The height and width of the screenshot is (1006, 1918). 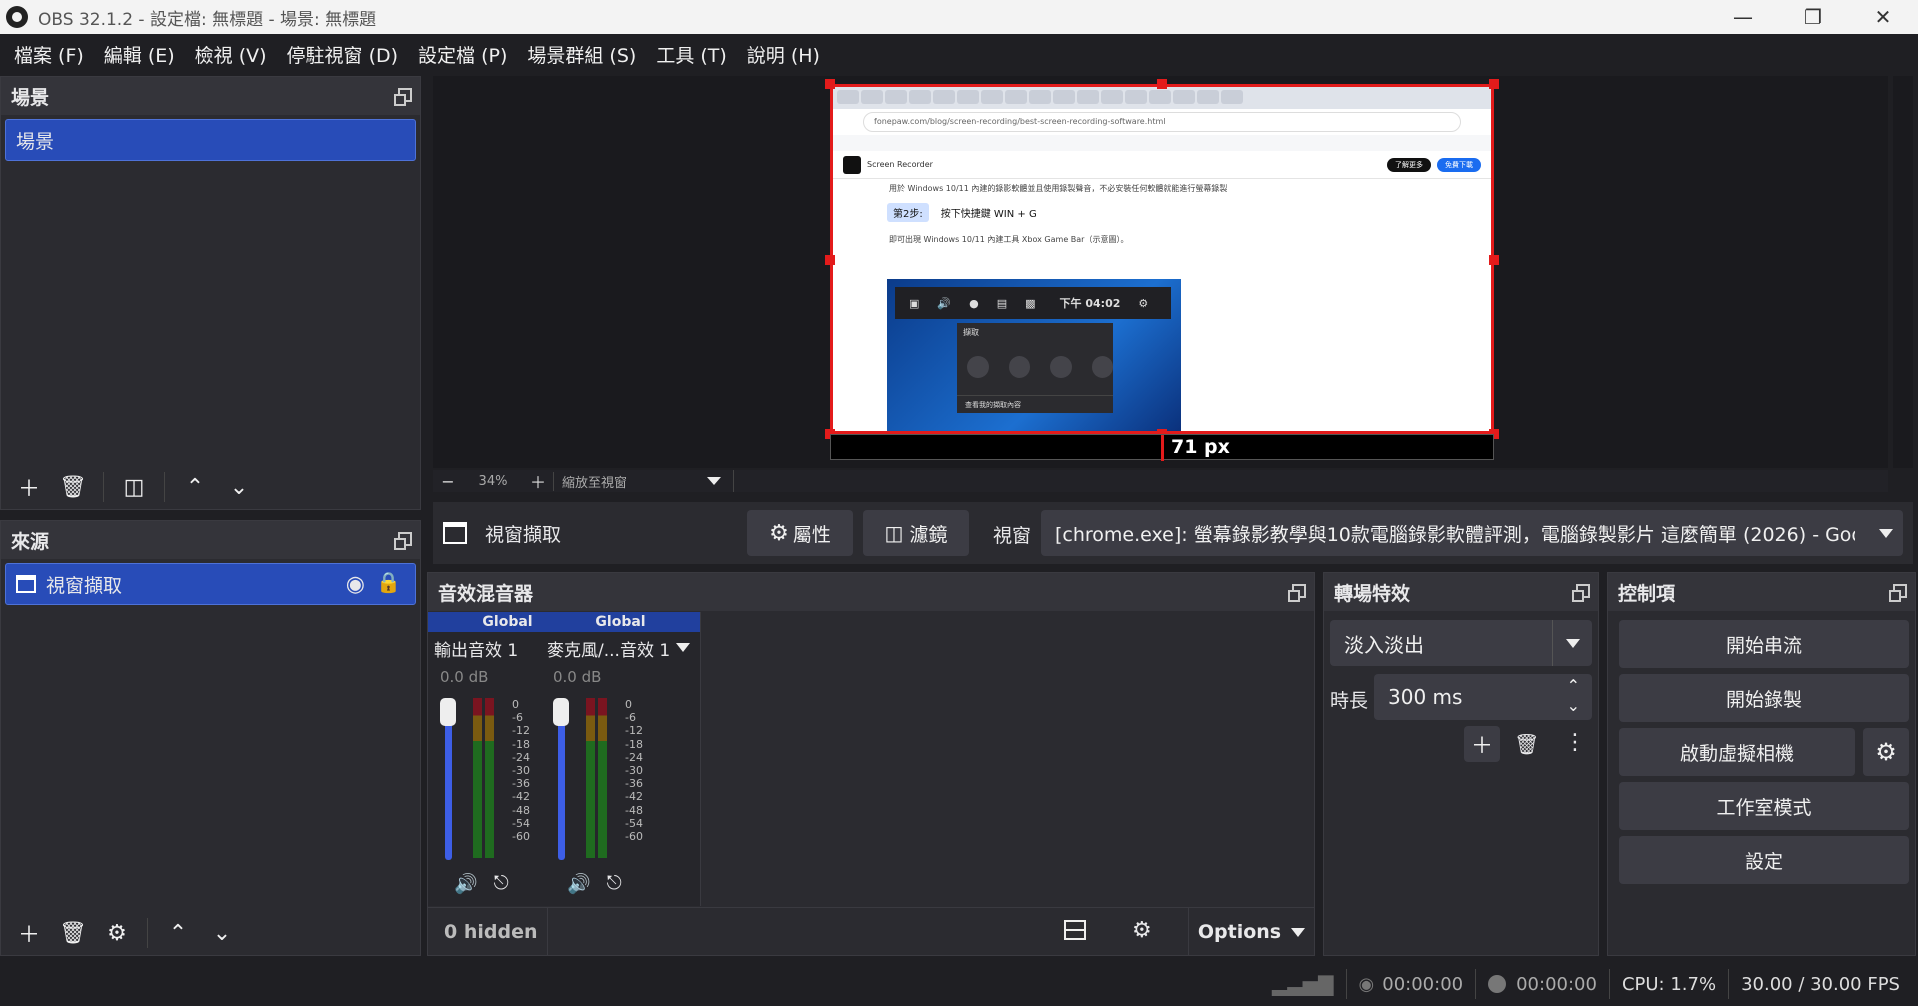 What do you see at coordinates (1425, 697) in the screenshot?
I see `duration-value: 300 ms` at bounding box center [1425, 697].